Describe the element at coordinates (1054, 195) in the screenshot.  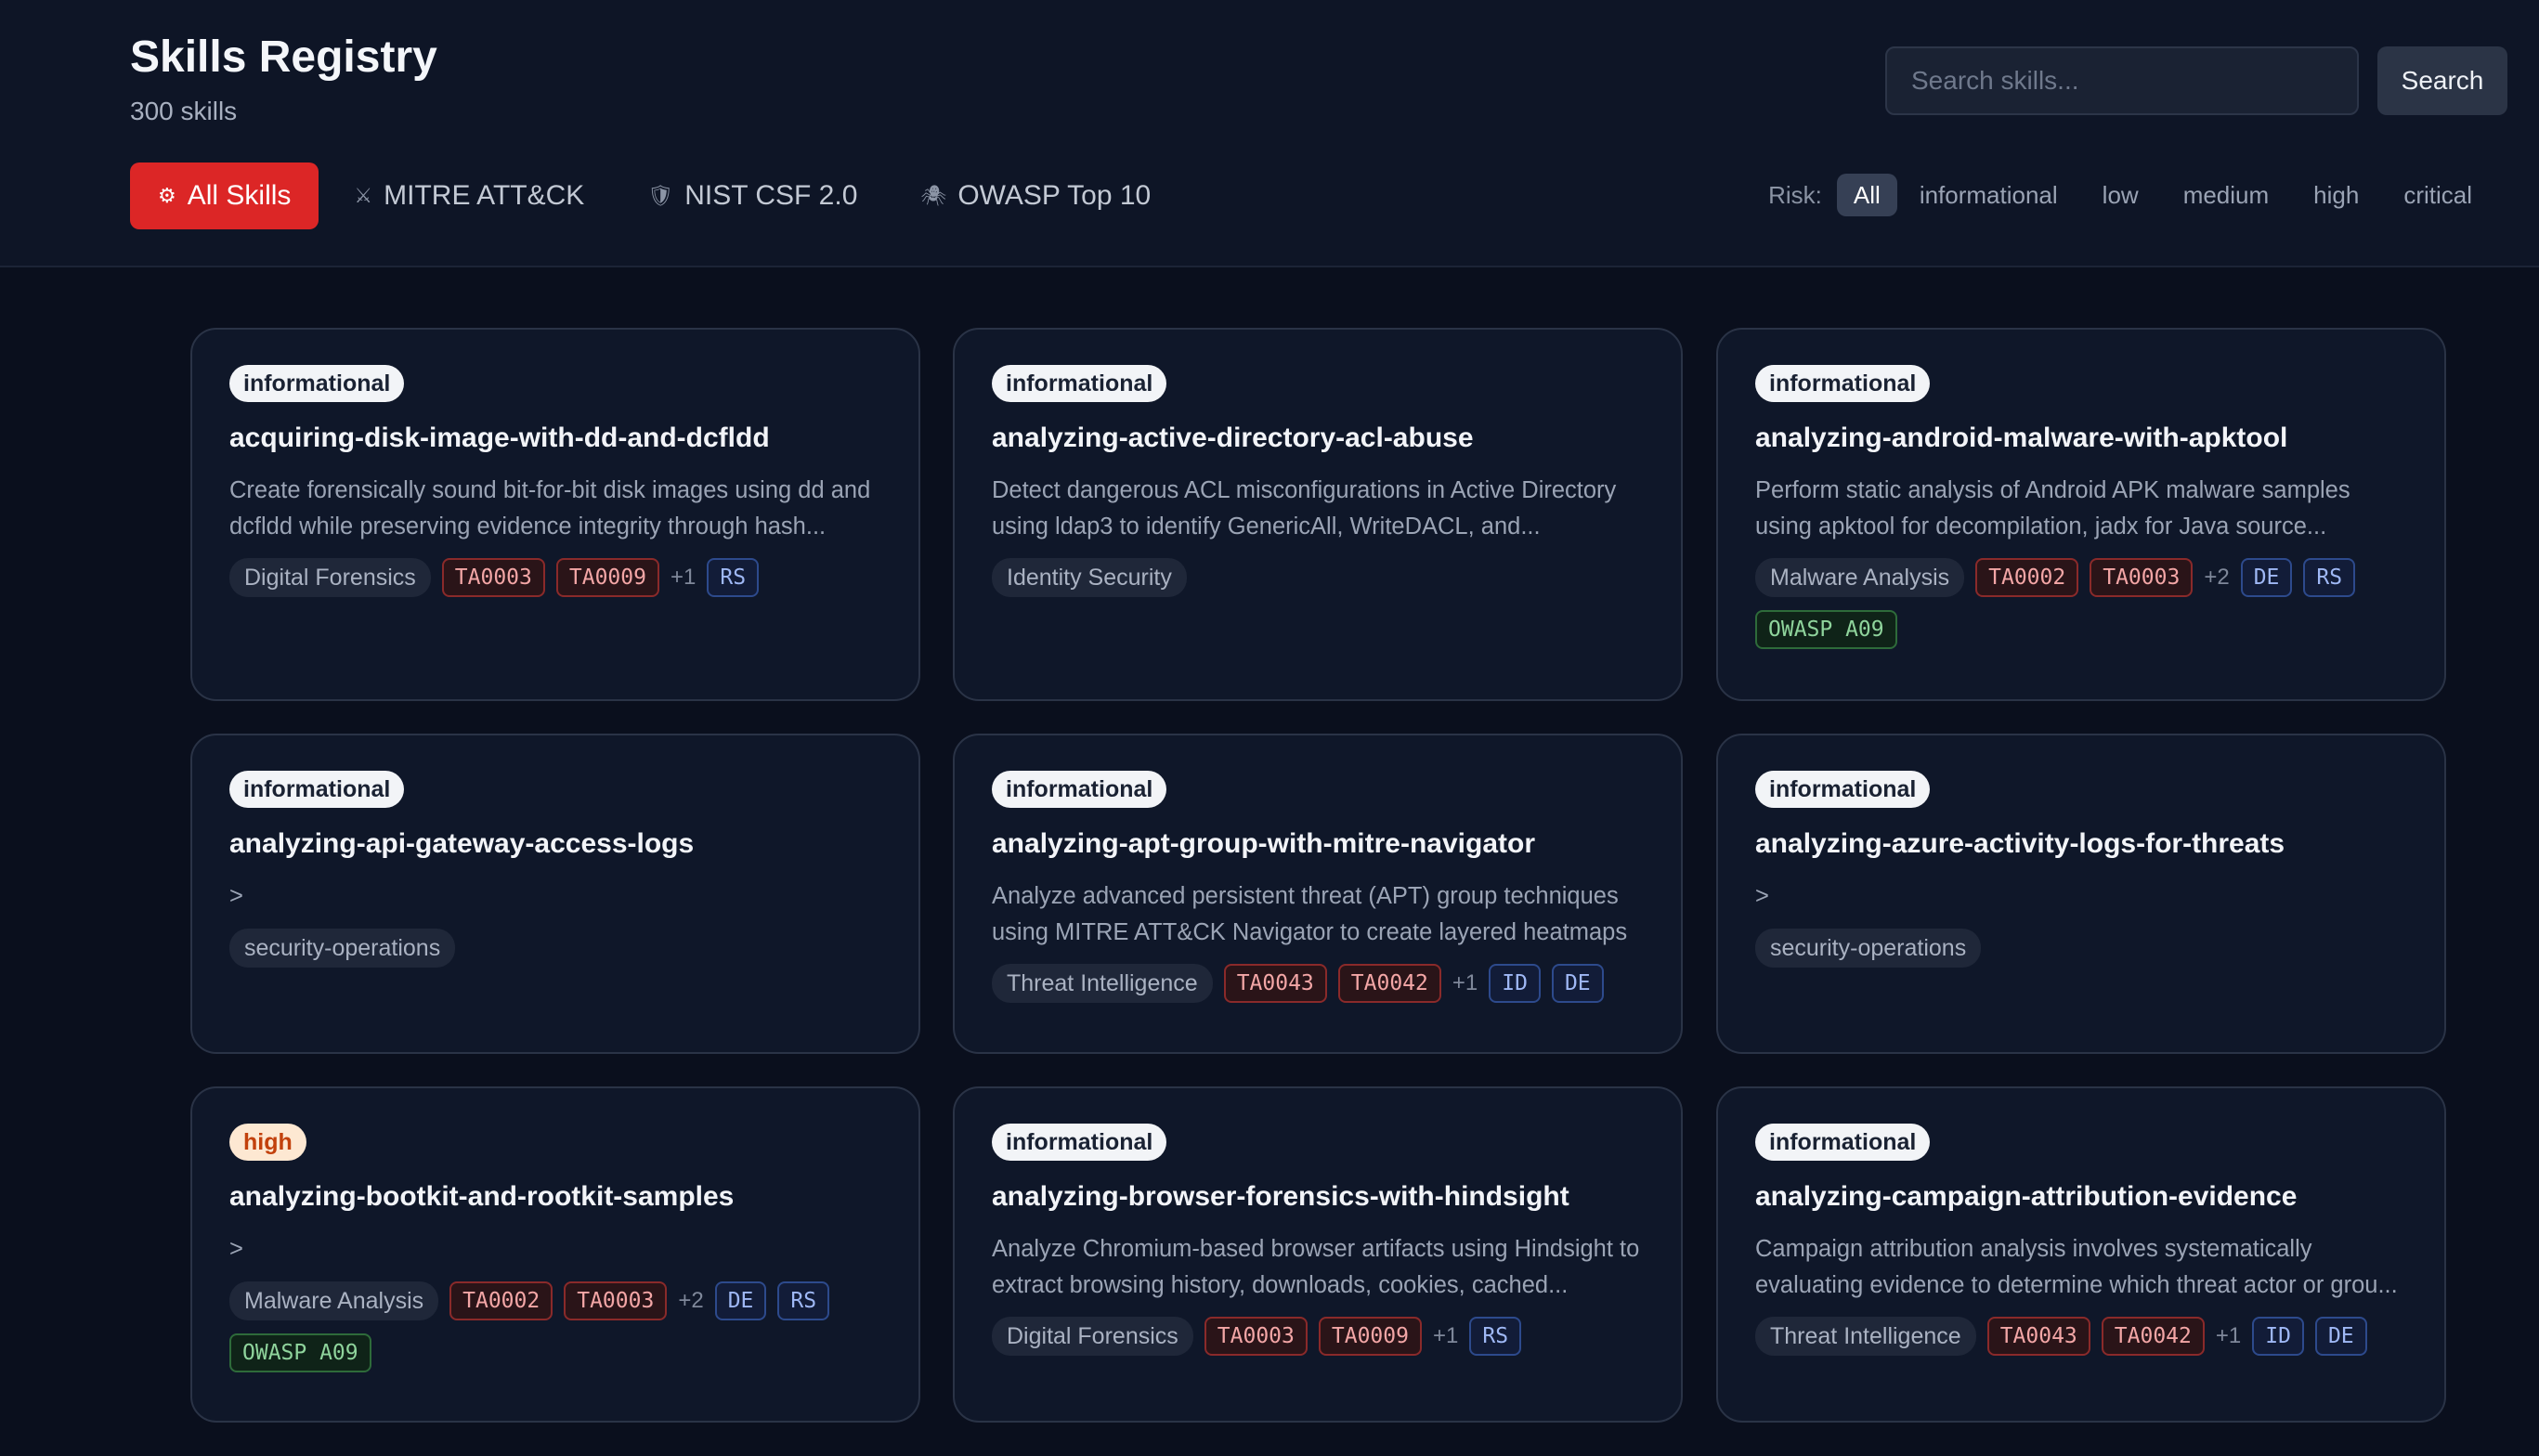
I see `tab-label: OWASP Top 10` at that location.